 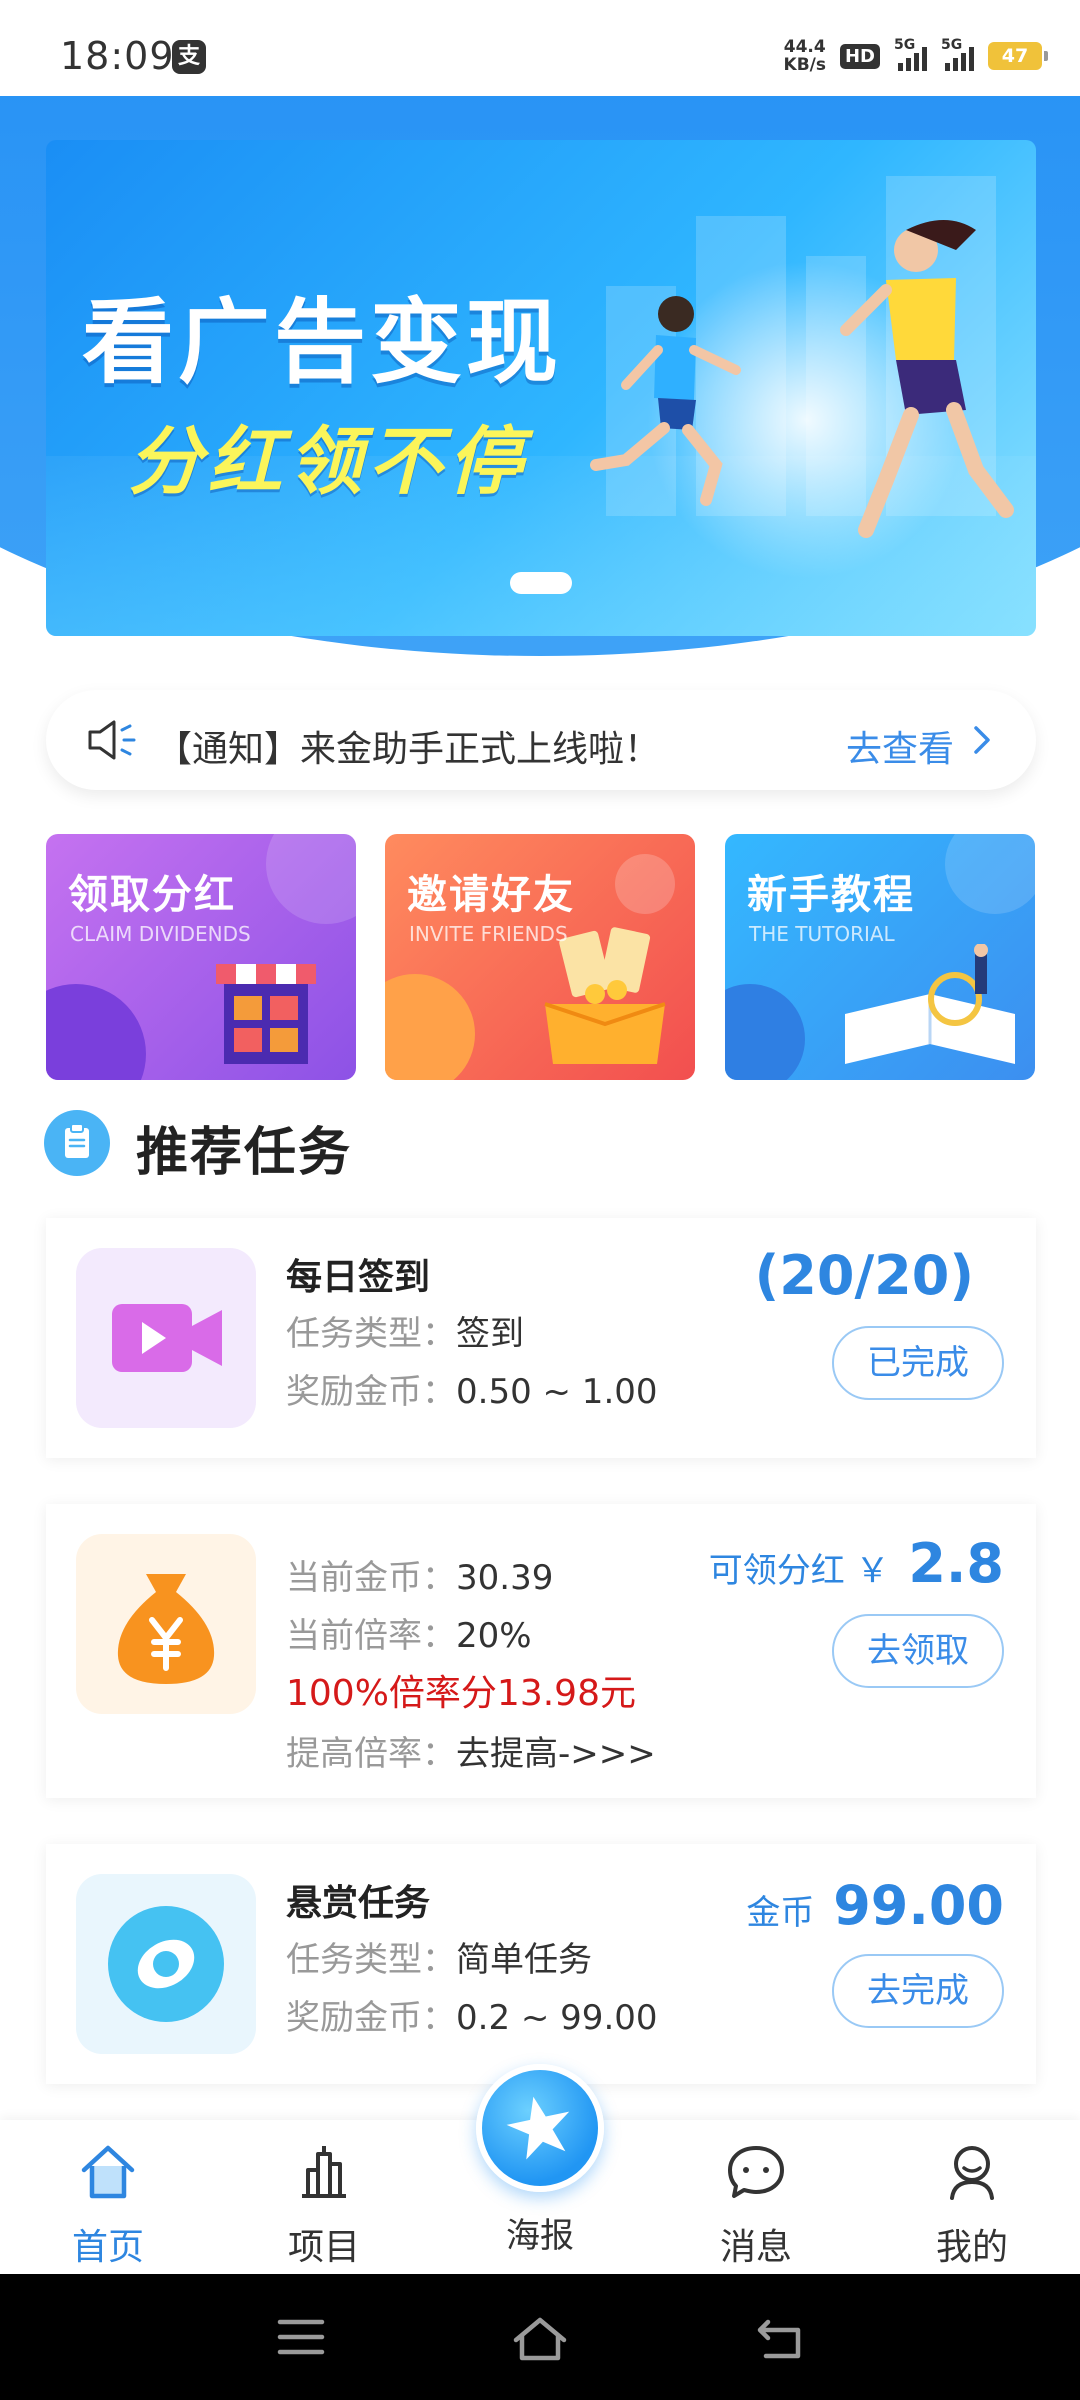 What do you see at coordinates (956, 1563) in the screenshot?
I see `claimable-dividend-value: 2.8` at bounding box center [956, 1563].